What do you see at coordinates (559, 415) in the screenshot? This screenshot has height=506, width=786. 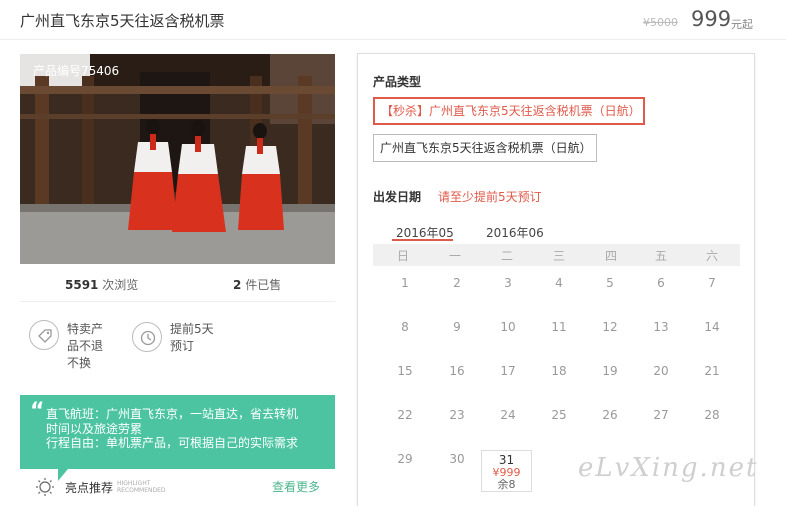 I see `calendar-day: 25` at bounding box center [559, 415].